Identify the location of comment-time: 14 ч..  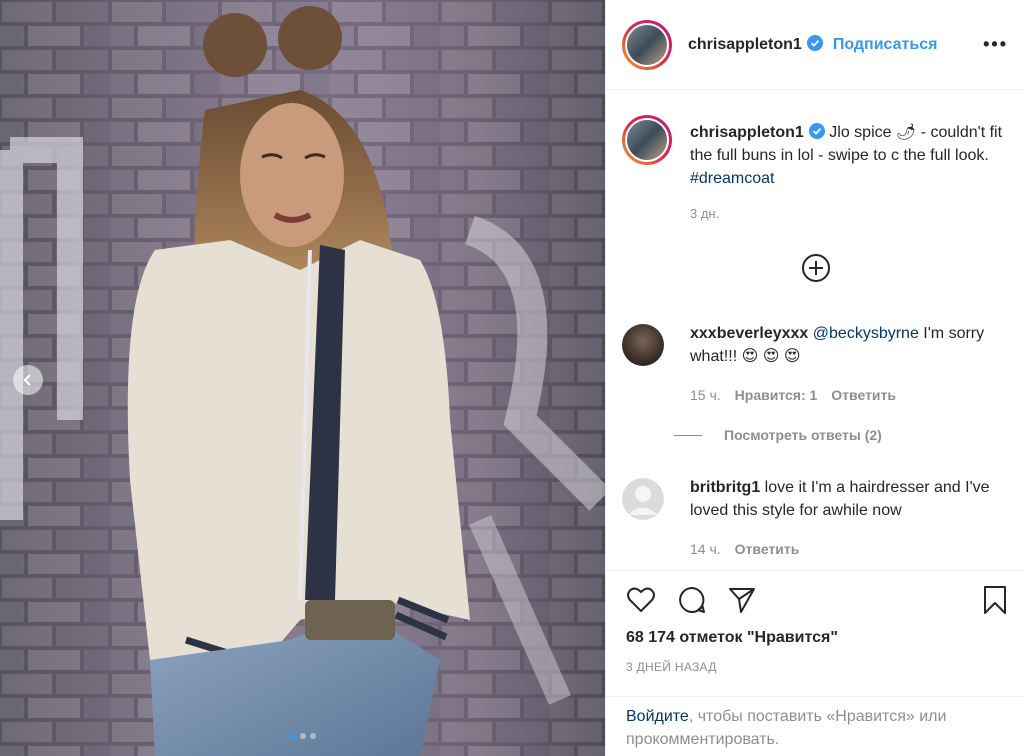
(705, 549).